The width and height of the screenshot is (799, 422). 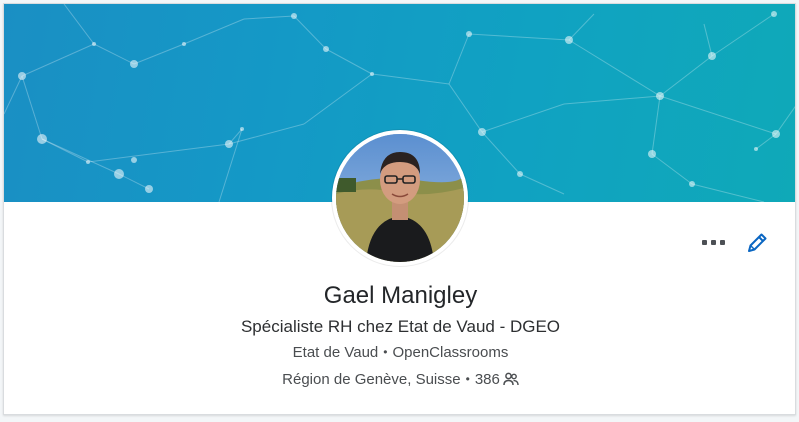 I want to click on profile-headline: Spécialiste RH chez Etat de Vaud - DGEO, so click(x=400, y=326).